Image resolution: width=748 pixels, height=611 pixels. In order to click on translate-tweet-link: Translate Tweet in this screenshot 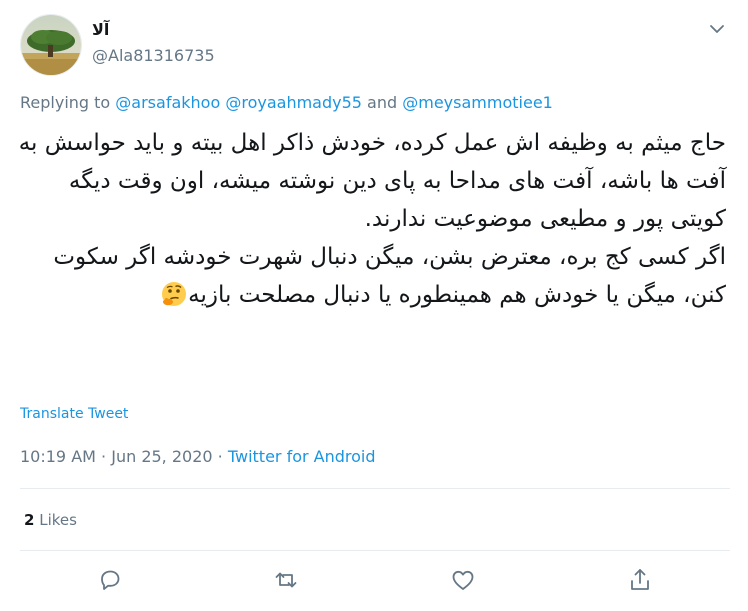, I will do `click(74, 414)`.